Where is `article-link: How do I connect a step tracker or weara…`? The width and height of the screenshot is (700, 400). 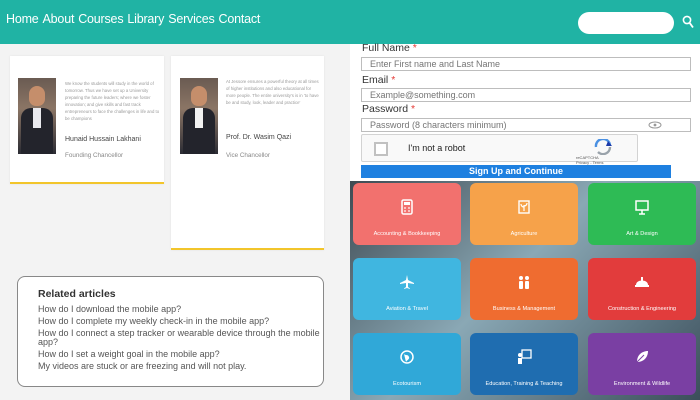 article-link: How do I connect a step tracker or weara… is located at coordinates (180, 338).